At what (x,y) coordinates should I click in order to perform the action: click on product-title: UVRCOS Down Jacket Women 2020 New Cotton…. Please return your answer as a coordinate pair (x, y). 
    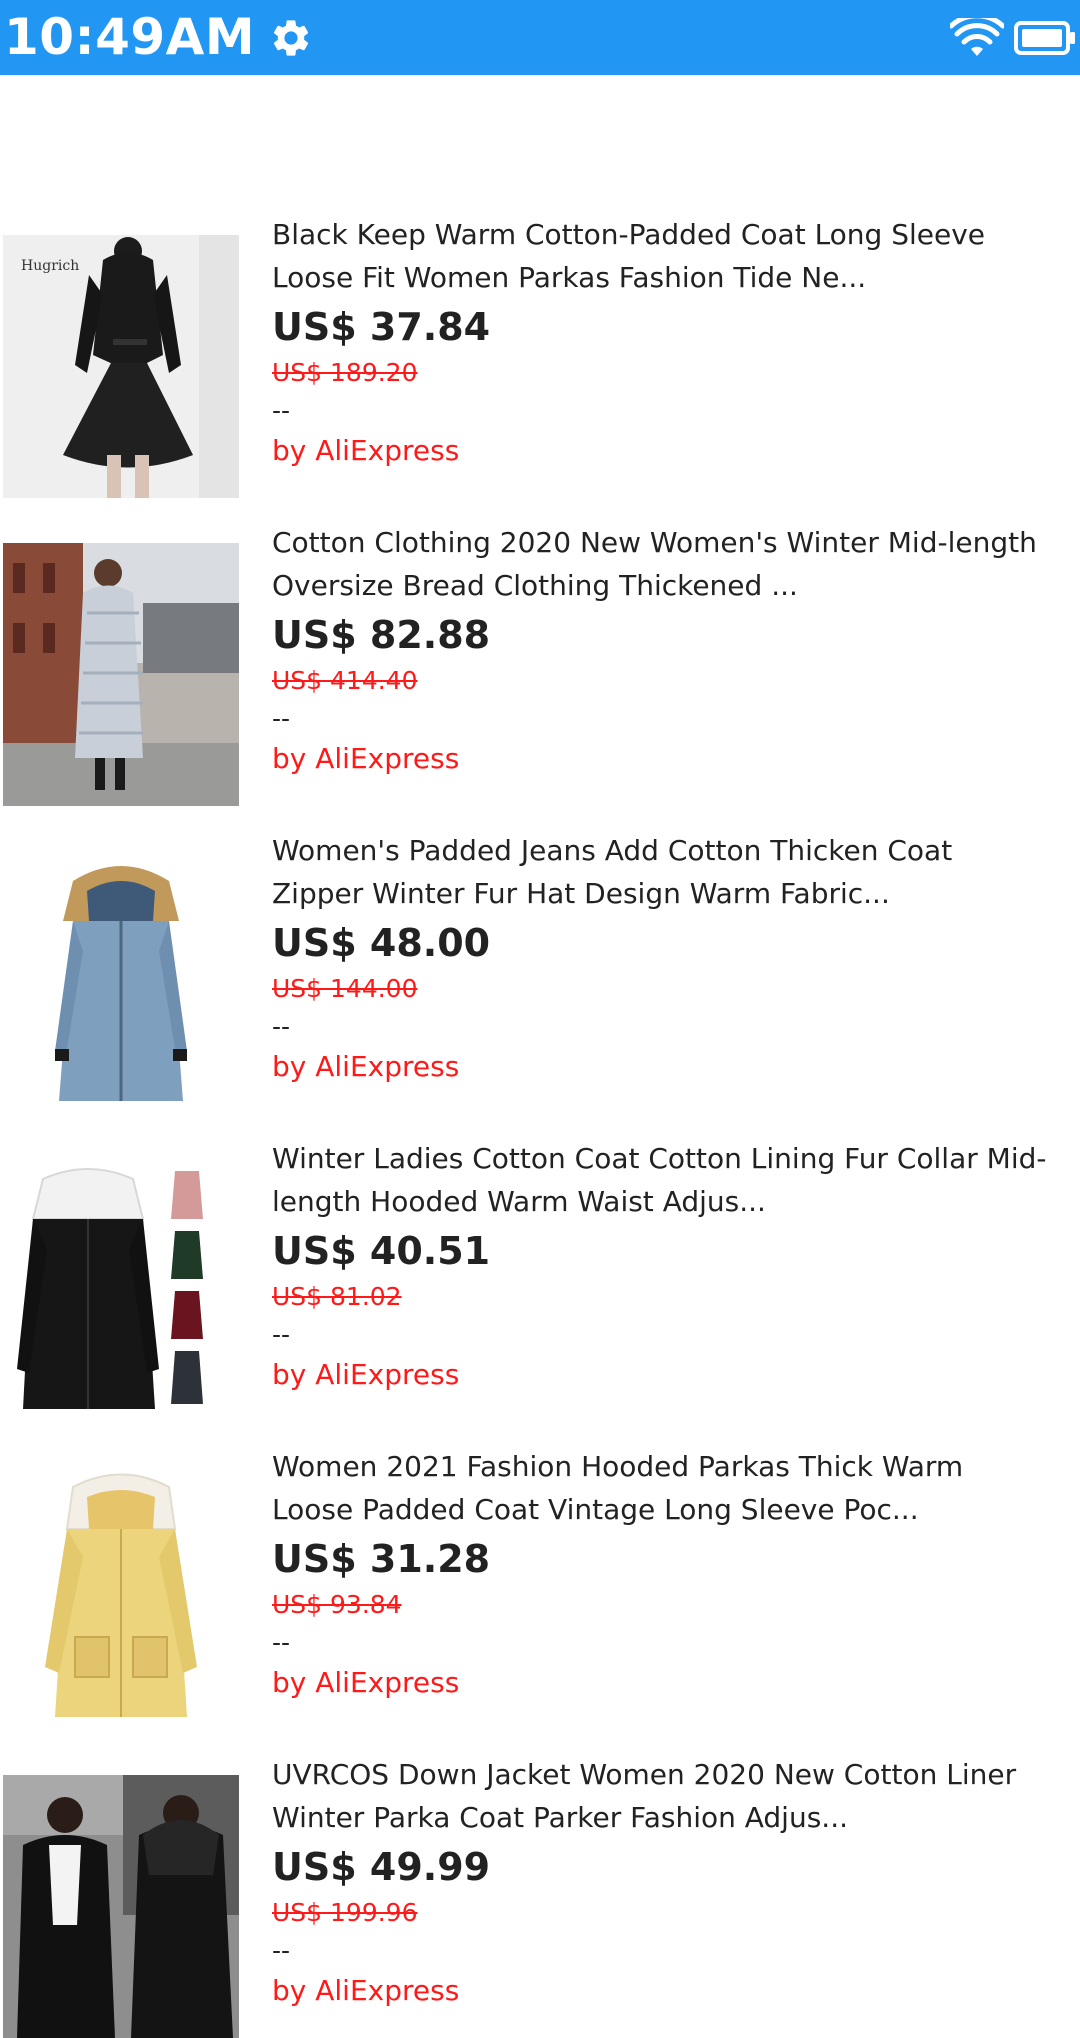
    Looking at the image, I should click on (672, 1796).